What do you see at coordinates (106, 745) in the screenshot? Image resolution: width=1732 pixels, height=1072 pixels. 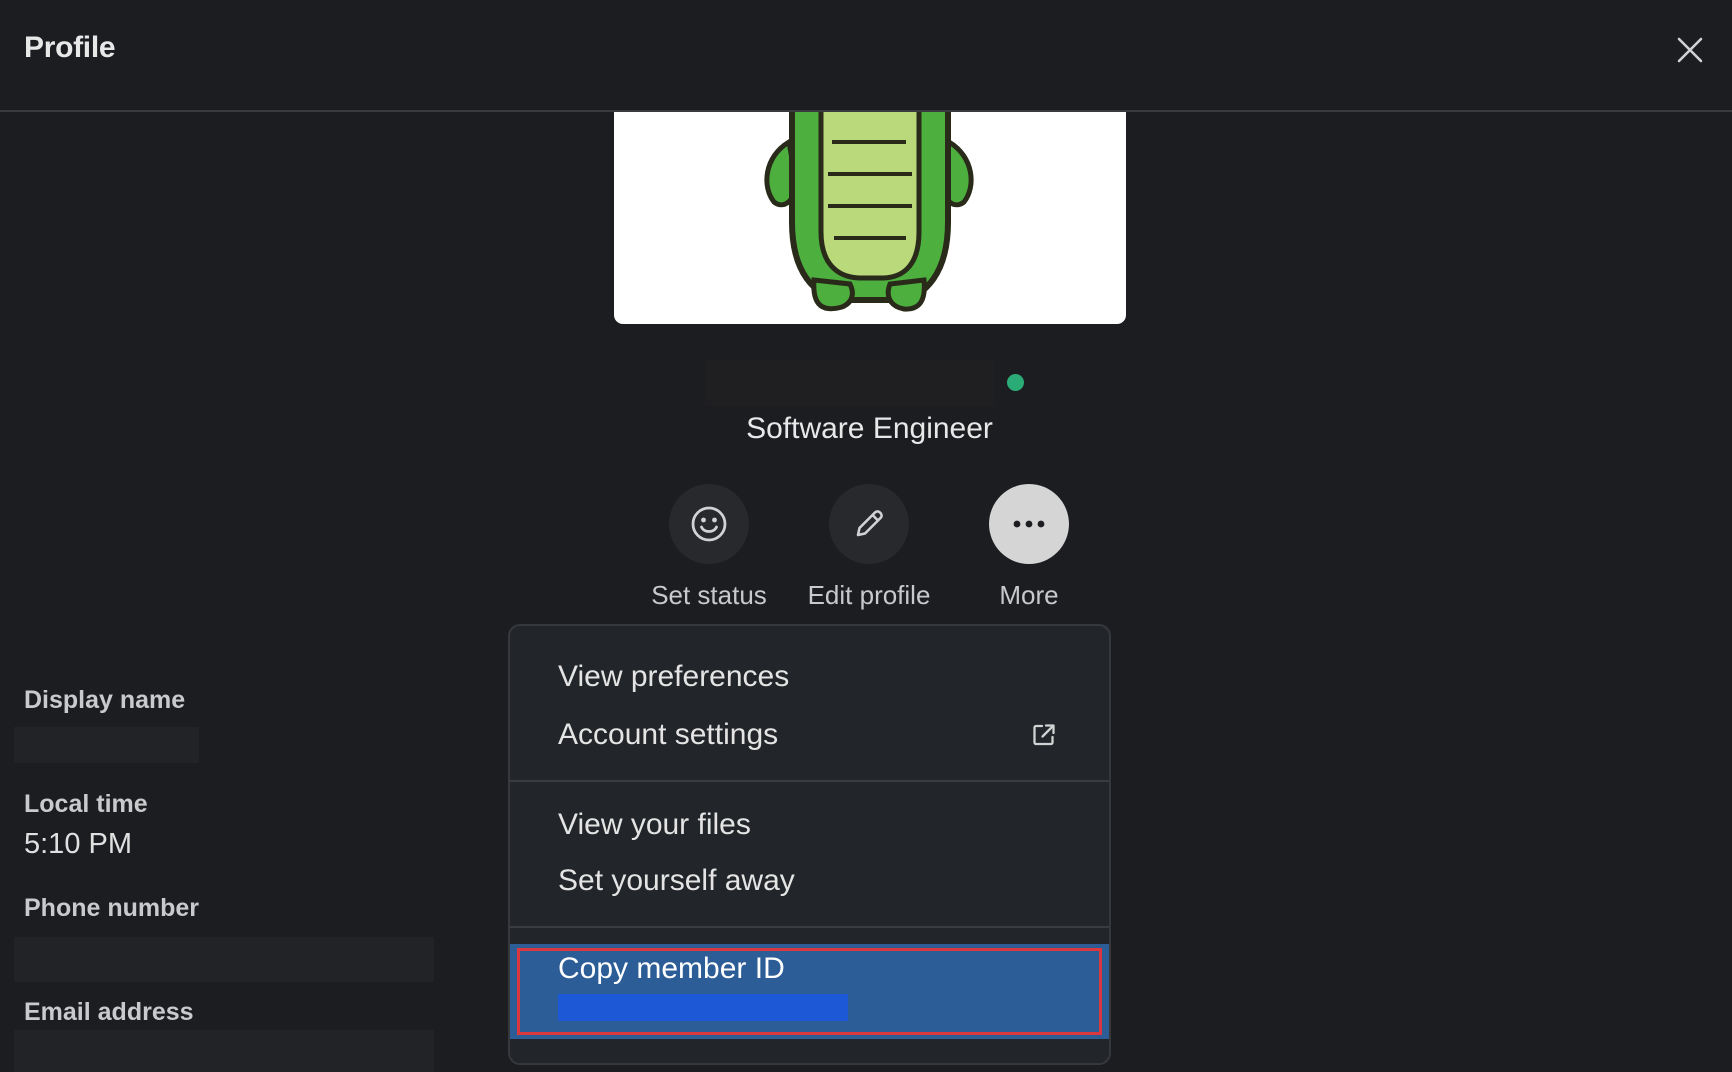 I see `display-name-value-redacted` at bounding box center [106, 745].